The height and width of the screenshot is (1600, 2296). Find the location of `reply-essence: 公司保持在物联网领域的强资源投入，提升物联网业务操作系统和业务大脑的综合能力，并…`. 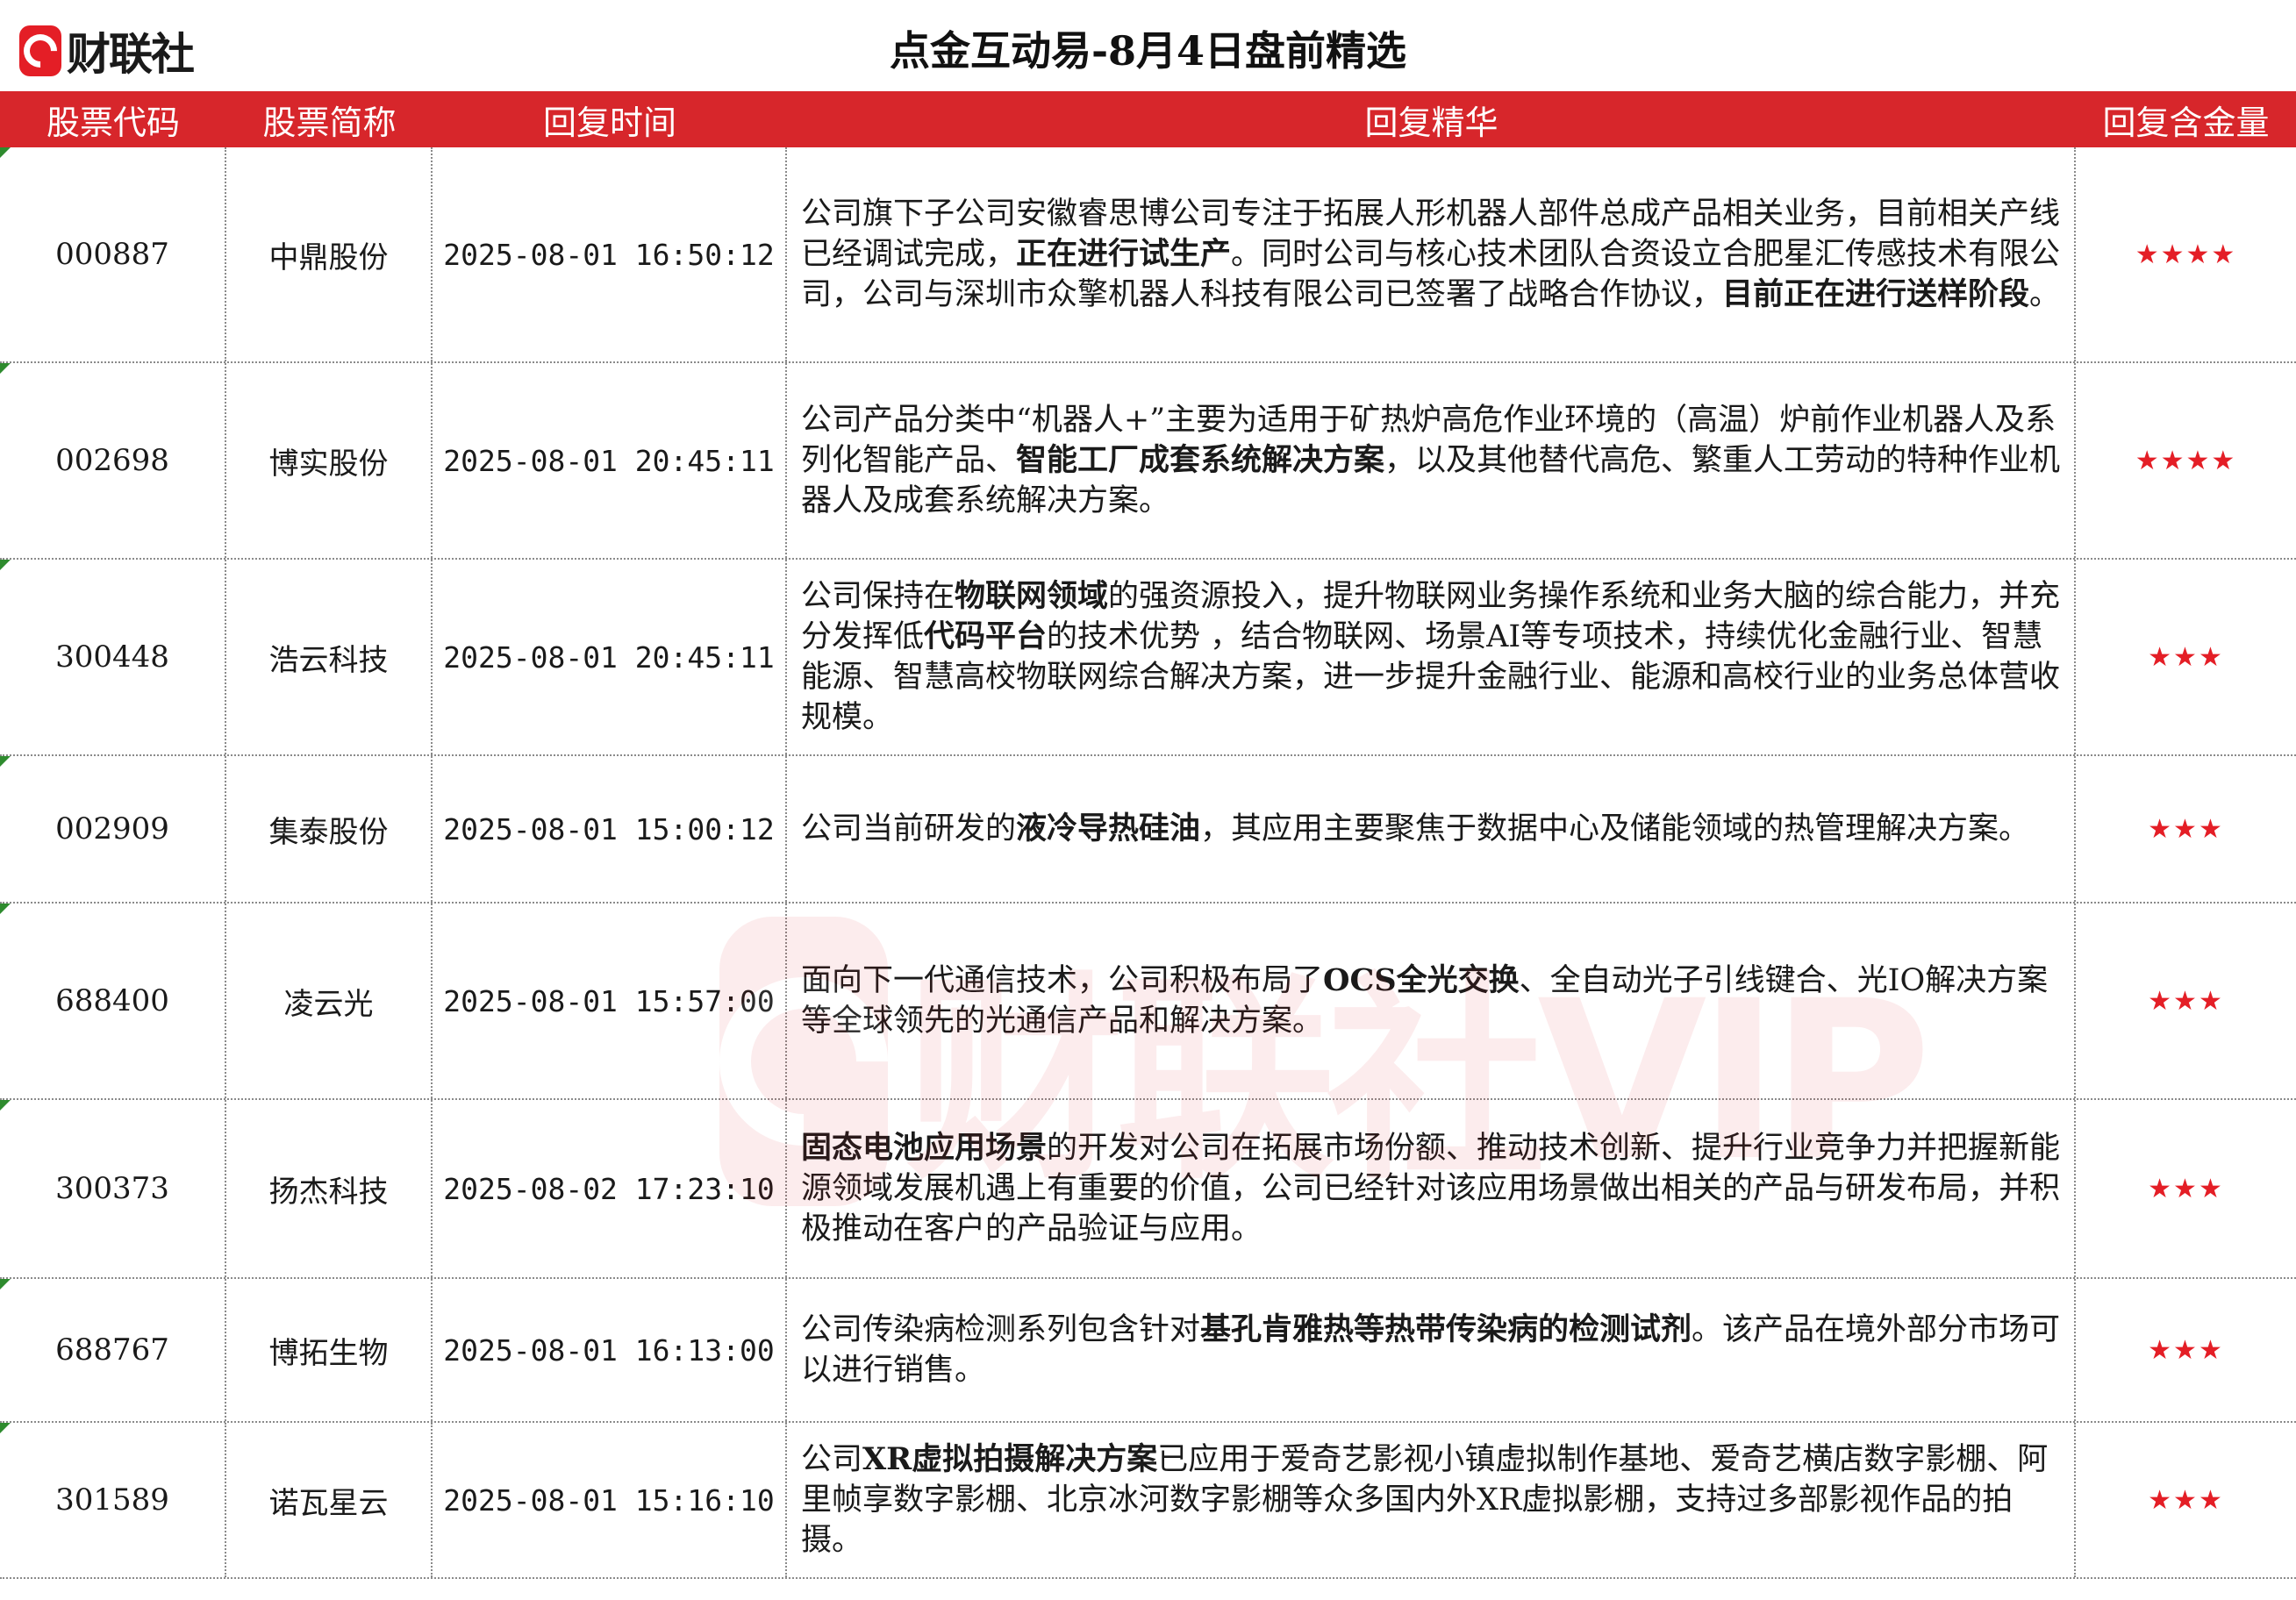

reply-essence: 公司保持在物联网领域的强资源投入，提升物联网业务操作系统和业务大脑的综合能力，并… is located at coordinates (1432, 657).